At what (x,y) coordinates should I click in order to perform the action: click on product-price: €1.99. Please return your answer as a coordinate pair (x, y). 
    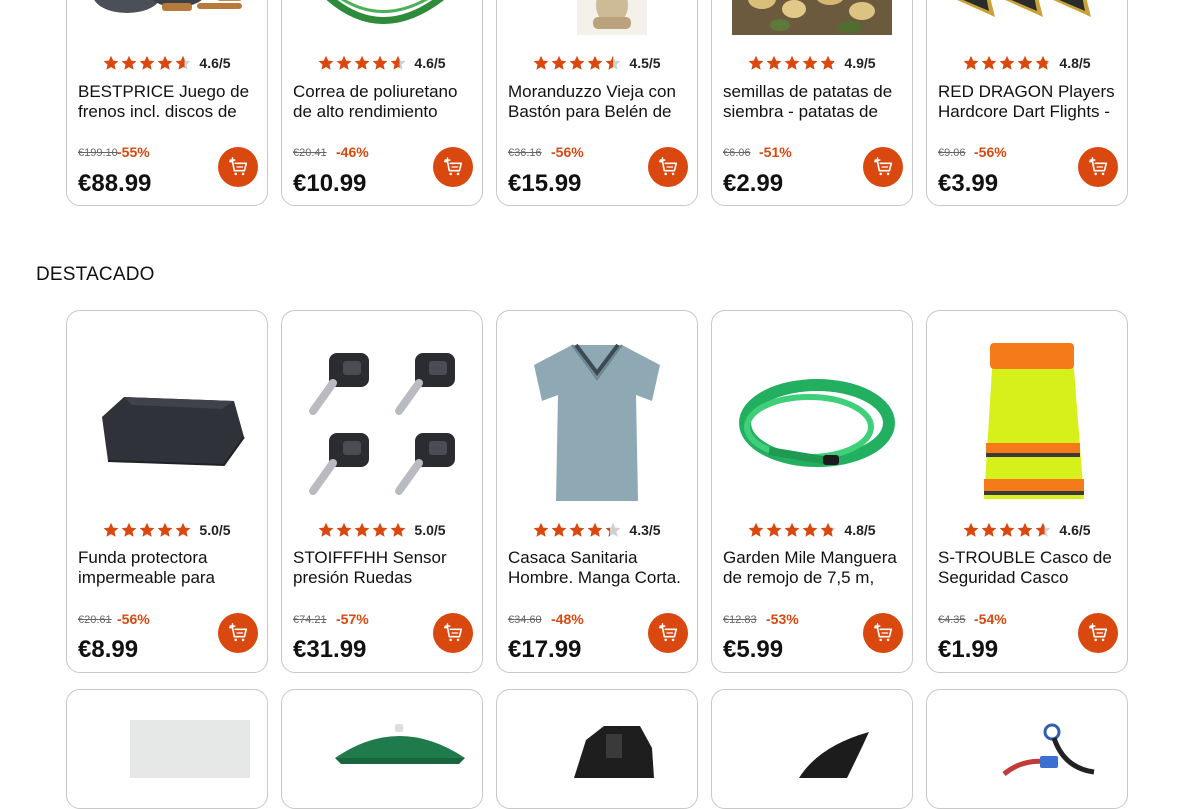
    Looking at the image, I should click on (968, 649).